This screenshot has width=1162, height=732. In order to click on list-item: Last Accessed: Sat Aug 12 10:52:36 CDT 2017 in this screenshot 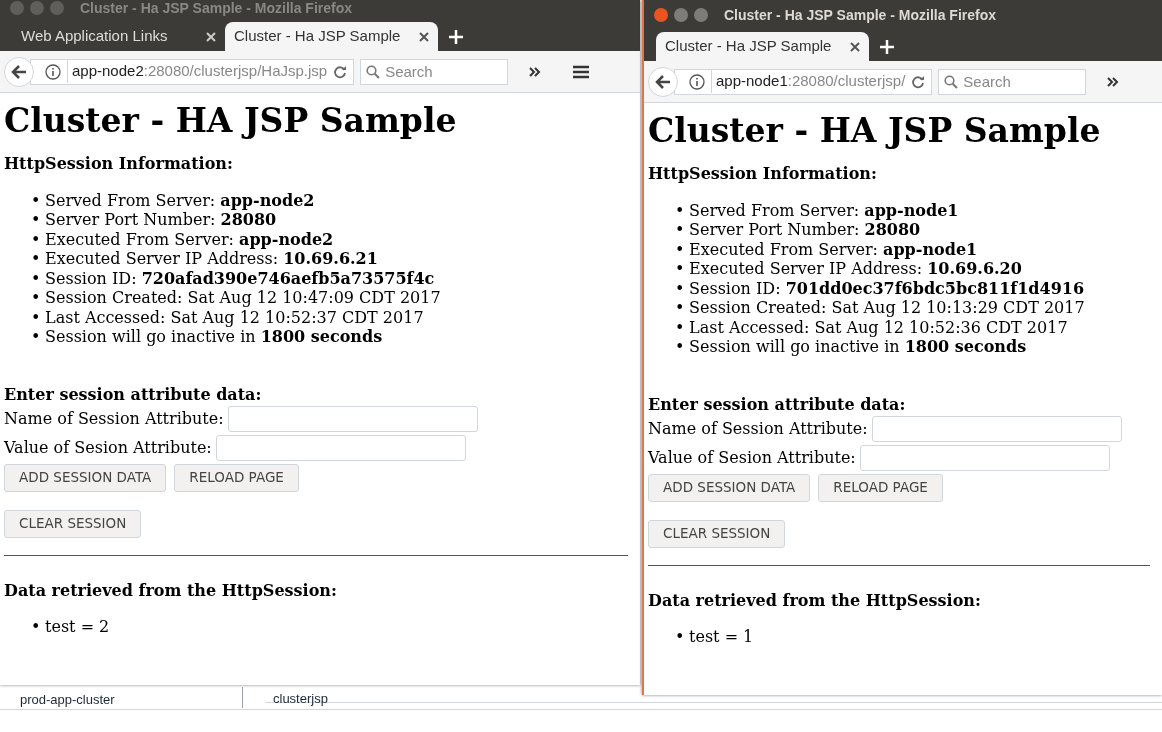, I will do `click(878, 327)`.